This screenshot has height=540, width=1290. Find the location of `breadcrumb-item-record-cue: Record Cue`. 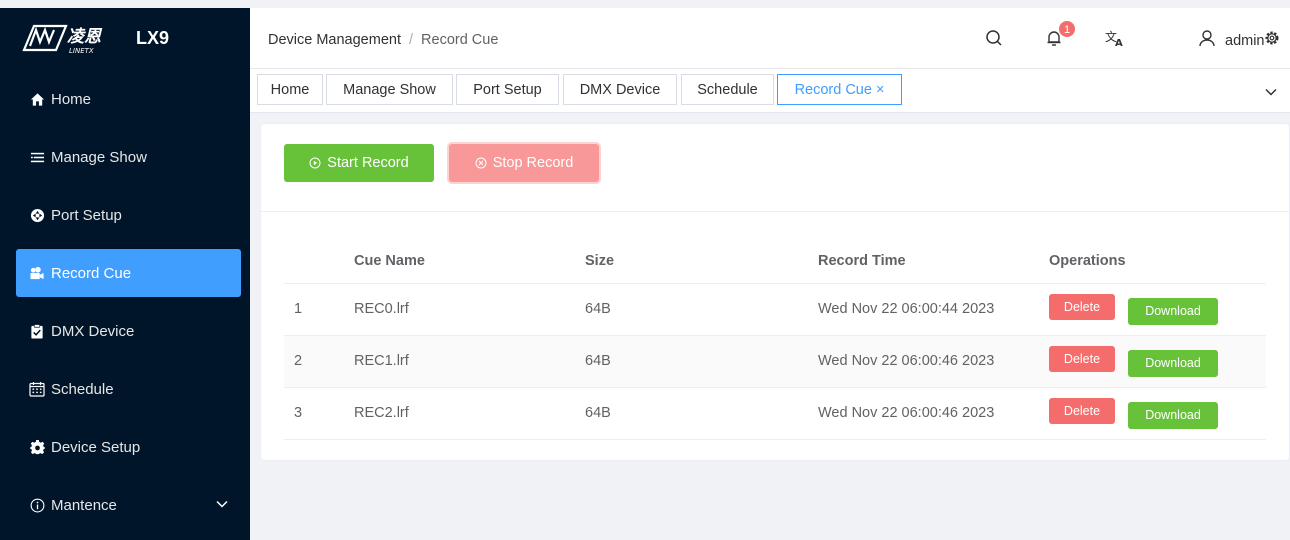

breadcrumb-item-record-cue: Record Cue is located at coordinates (460, 40).